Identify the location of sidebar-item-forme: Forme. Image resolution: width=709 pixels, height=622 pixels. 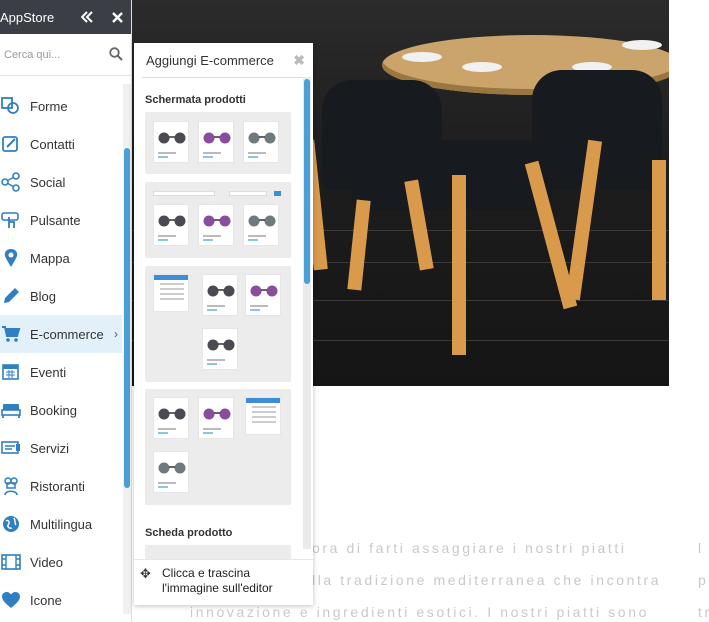
(61, 106).